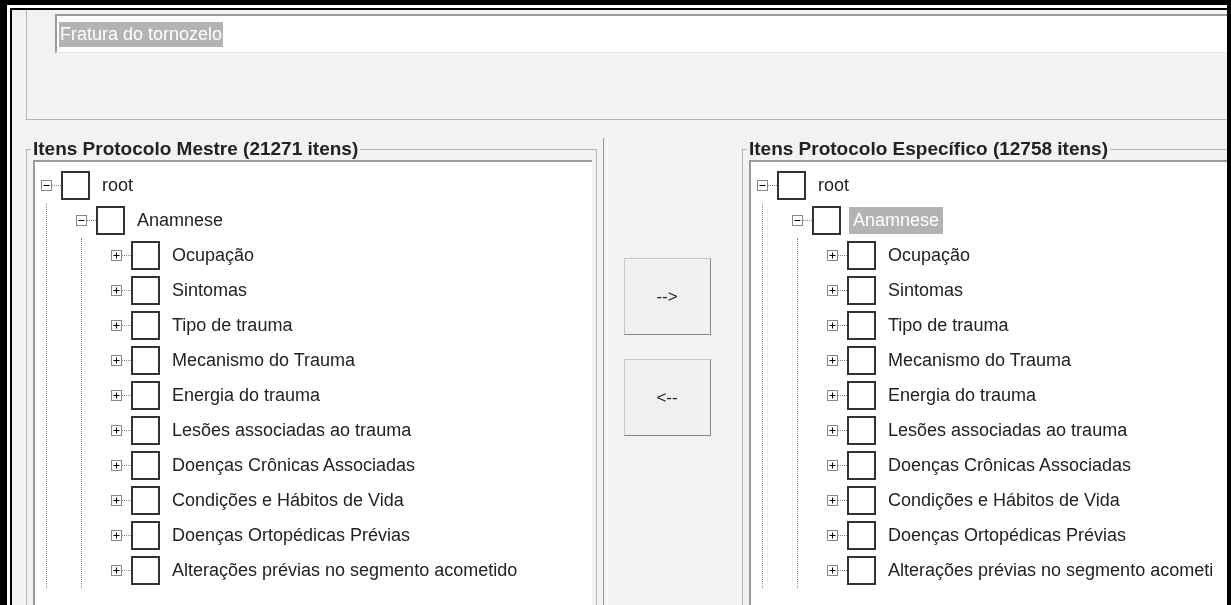 This screenshot has height=605, width=1231. What do you see at coordinates (928, 149) in the screenshot?
I see `group-title: Itens Protocolo Específico (12758 itens)` at bounding box center [928, 149].